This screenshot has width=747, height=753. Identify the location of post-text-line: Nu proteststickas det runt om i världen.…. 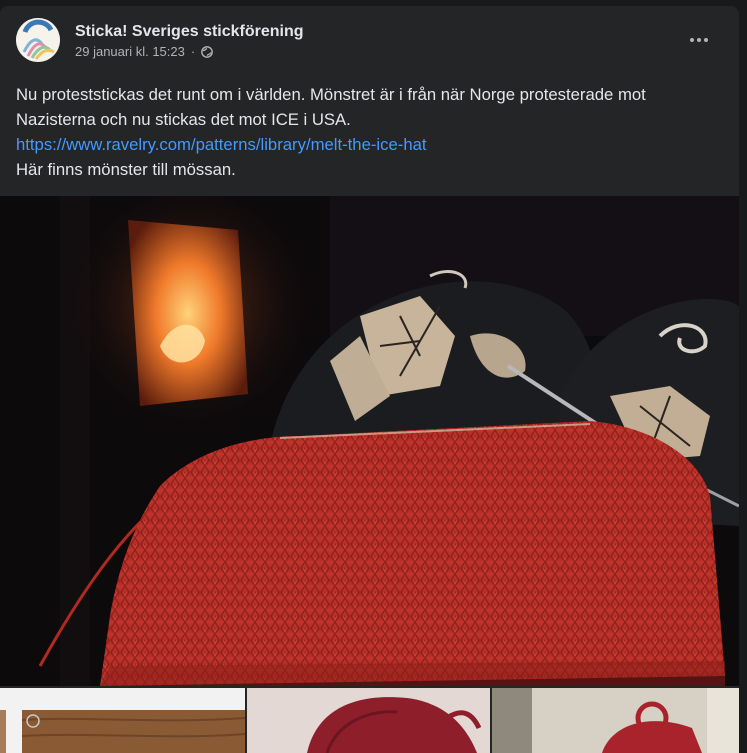
(331, 107).